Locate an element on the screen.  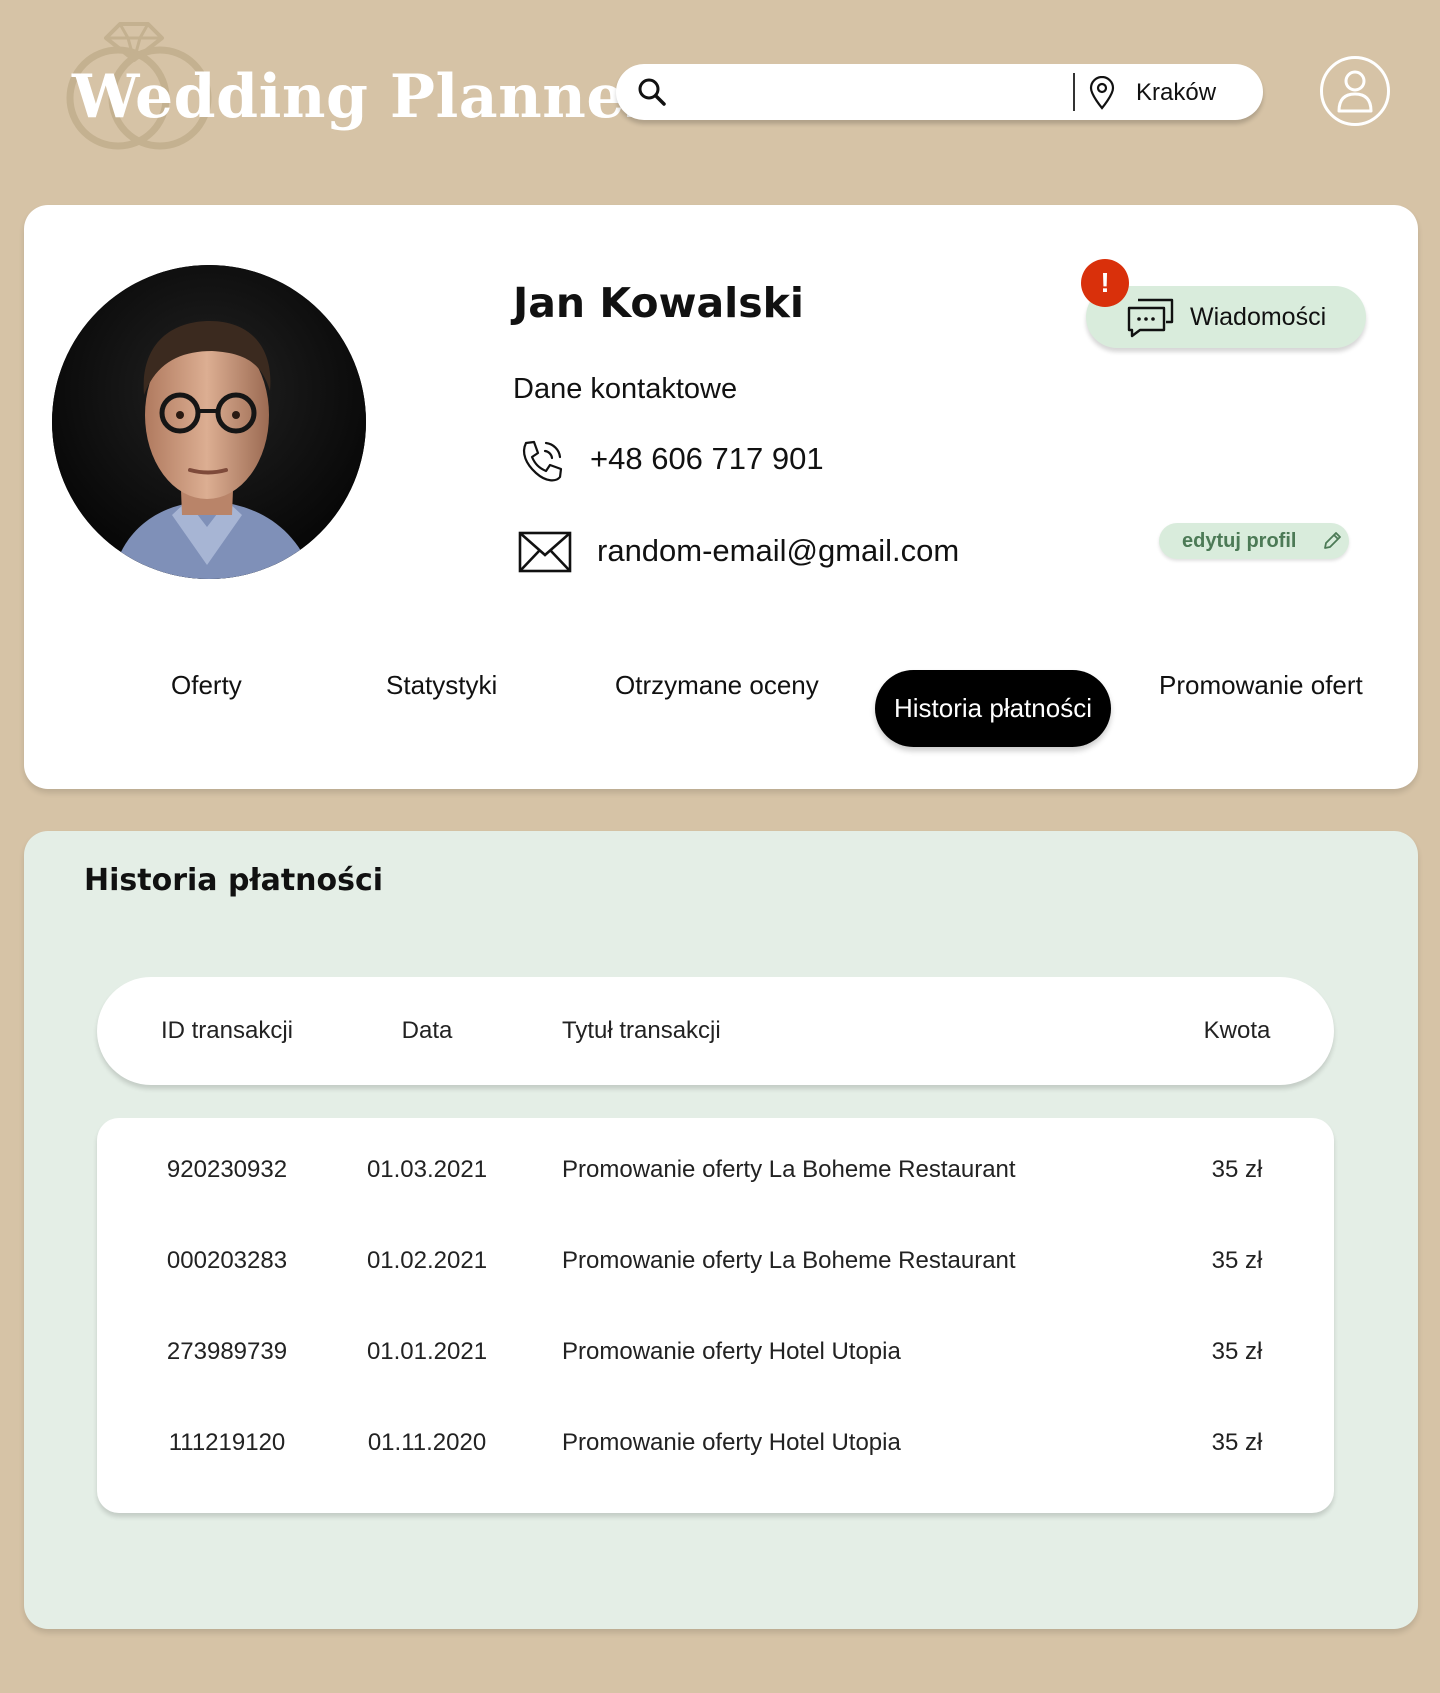
user-account-button is located at coordinates (1355, 91).